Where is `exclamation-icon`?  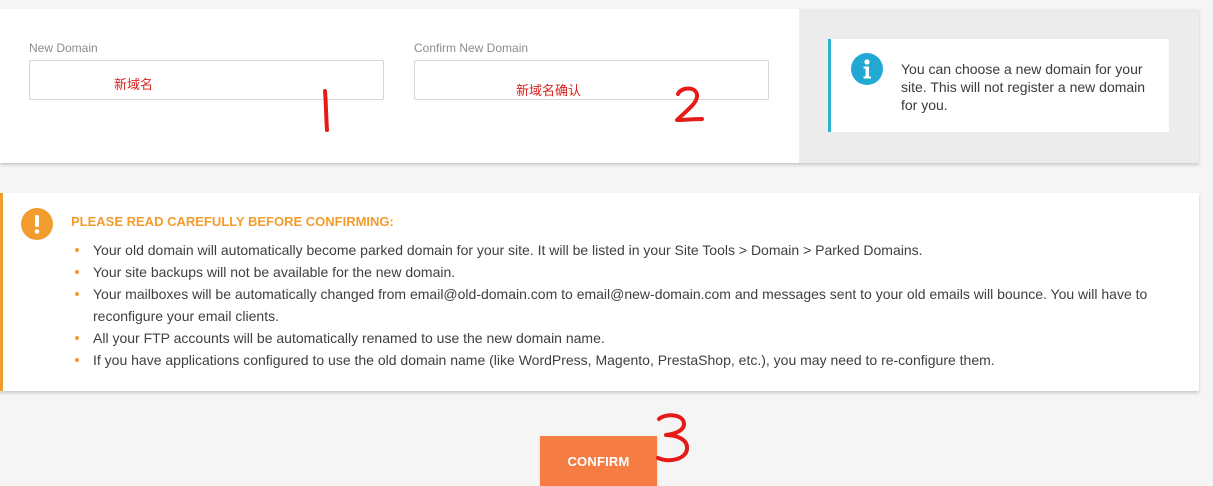
exclamation-icon is located at coordinates (37, 224).